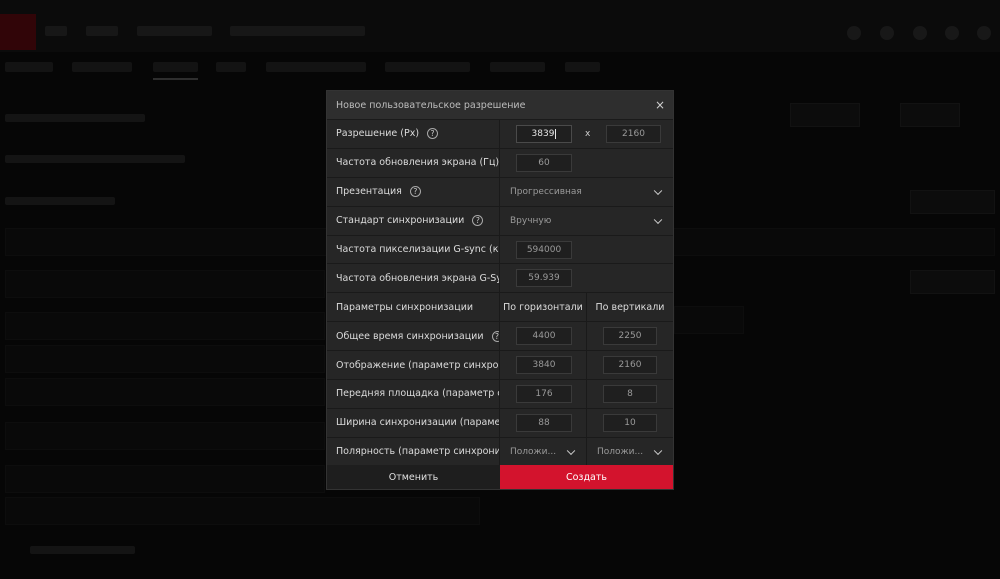  I want to click on vertical-column-header: По вертикали, so click(630, 307).